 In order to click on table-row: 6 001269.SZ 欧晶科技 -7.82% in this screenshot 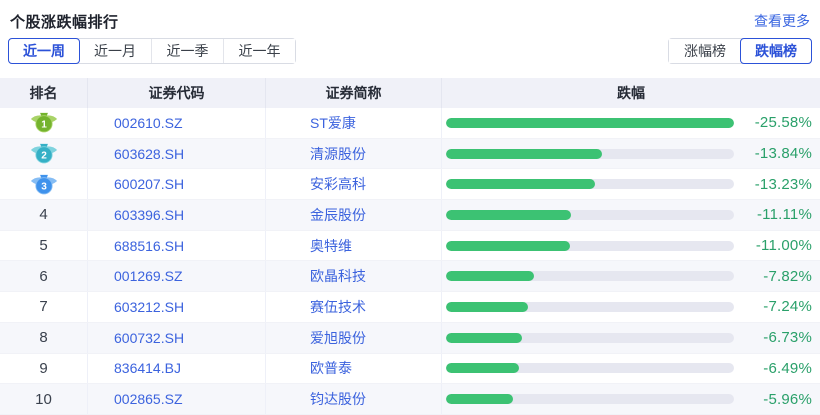, I will do `click(410, 277)`.